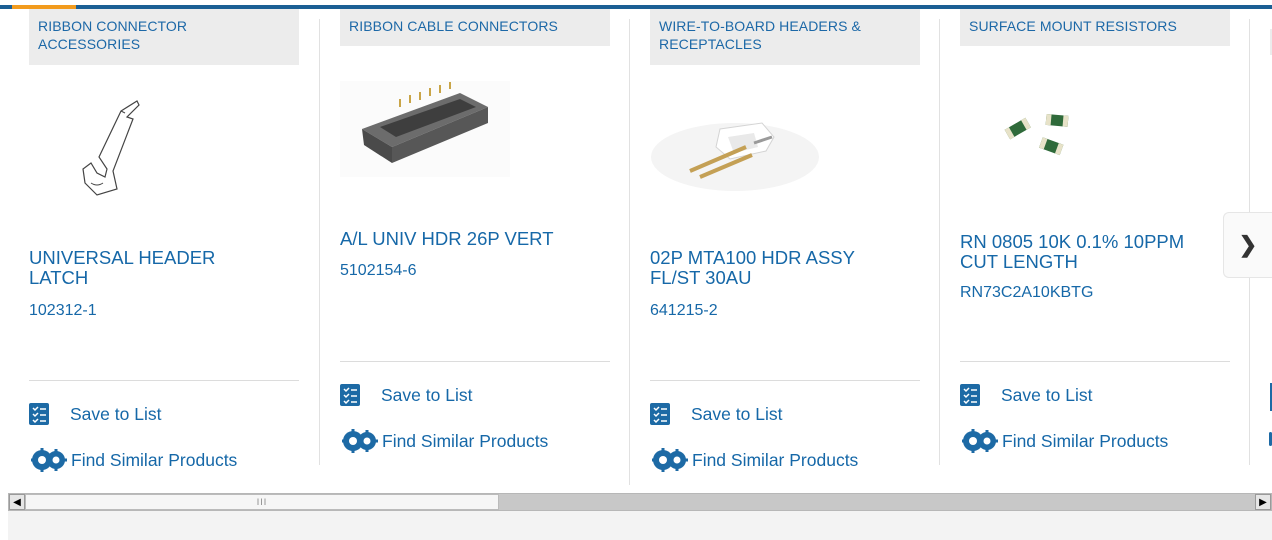  Describe the element at coordinates (164, 37) in the screenshot. I see `category-label: RIBBON CONNECTOR ACCESSORIES` at that location.